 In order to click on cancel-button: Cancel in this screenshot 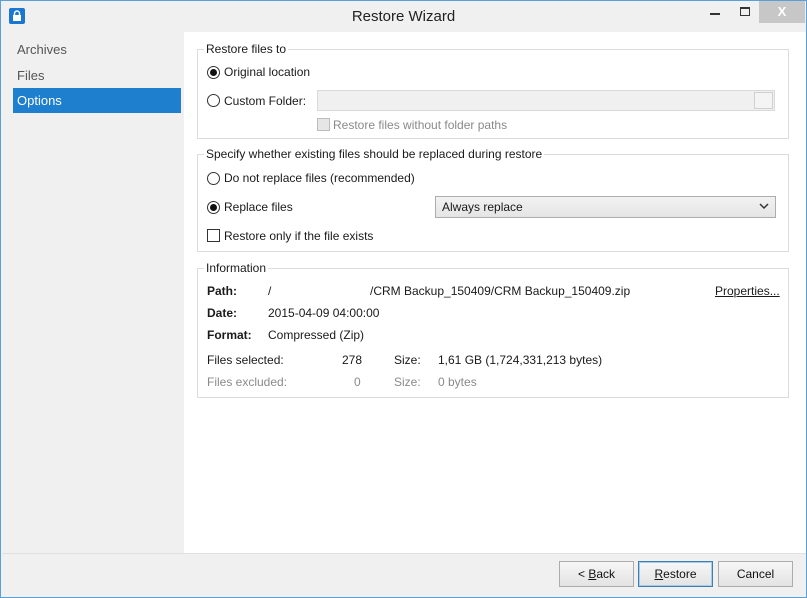, I will do `click(755, 574)`.